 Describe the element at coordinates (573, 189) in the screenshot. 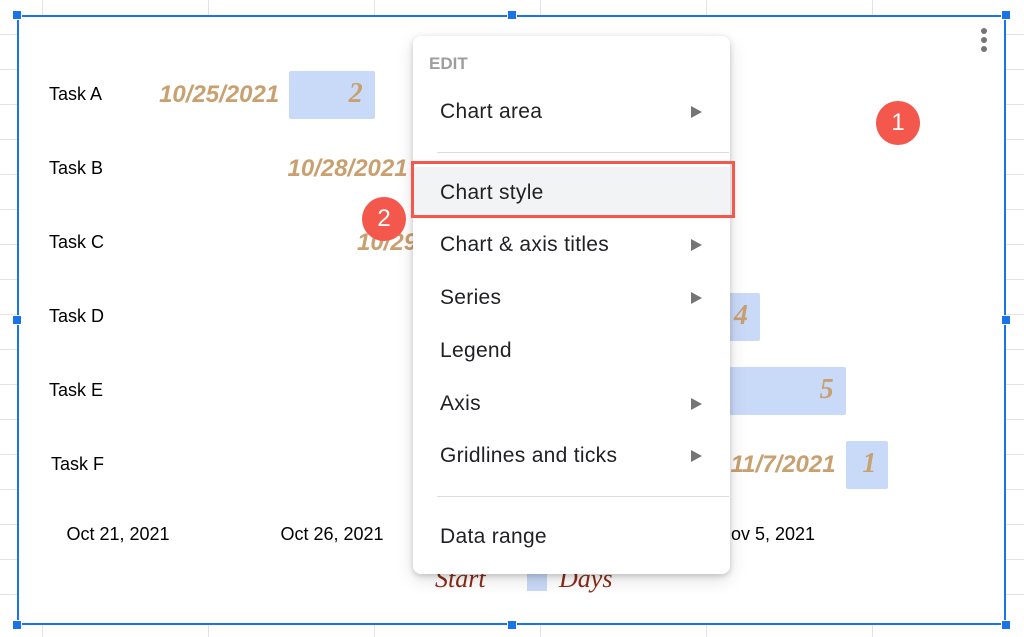

I see `highlight-box-chart-style` at that location.